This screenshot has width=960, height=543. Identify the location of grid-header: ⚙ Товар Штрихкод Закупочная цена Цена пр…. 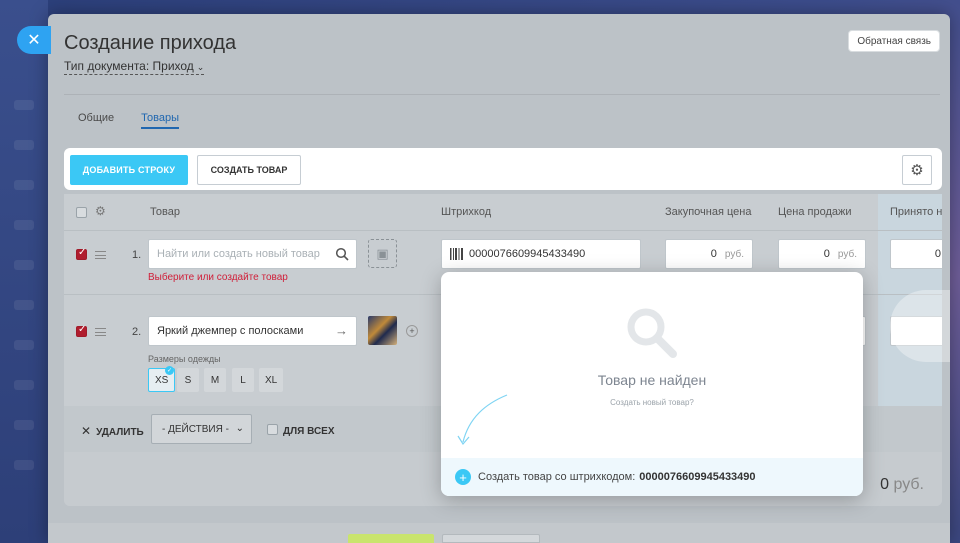
(503, 212).